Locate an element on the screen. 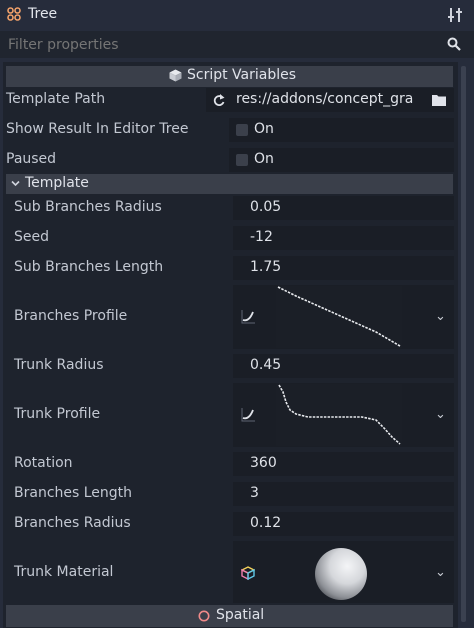 The width and height of the screenshot is (474, 628). branches-radius-label: Branches Radius is located at coordinates (72, 523).